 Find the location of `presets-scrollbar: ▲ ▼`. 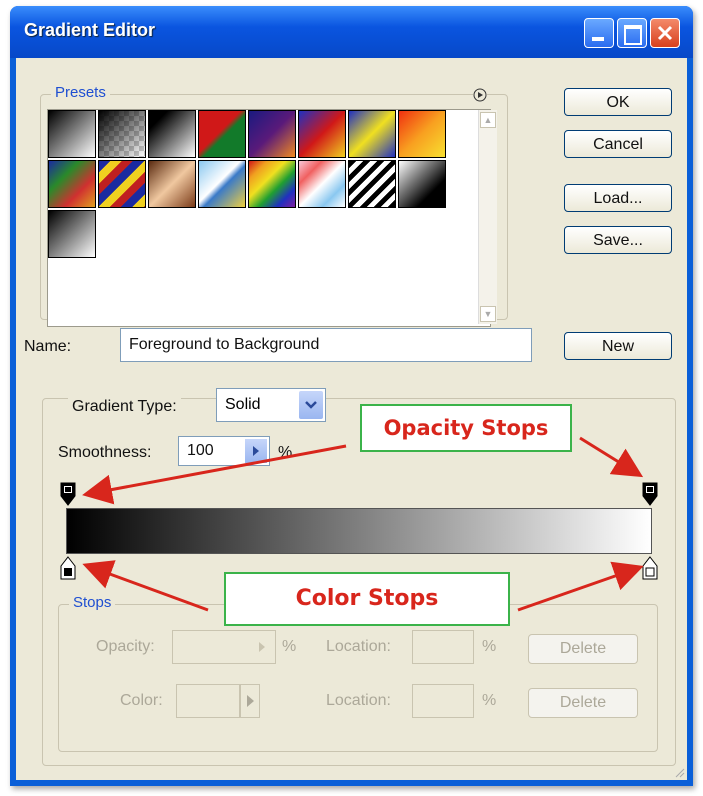

presets-scrollbar: ▲ ▼ is located at coordinates (487, 217).